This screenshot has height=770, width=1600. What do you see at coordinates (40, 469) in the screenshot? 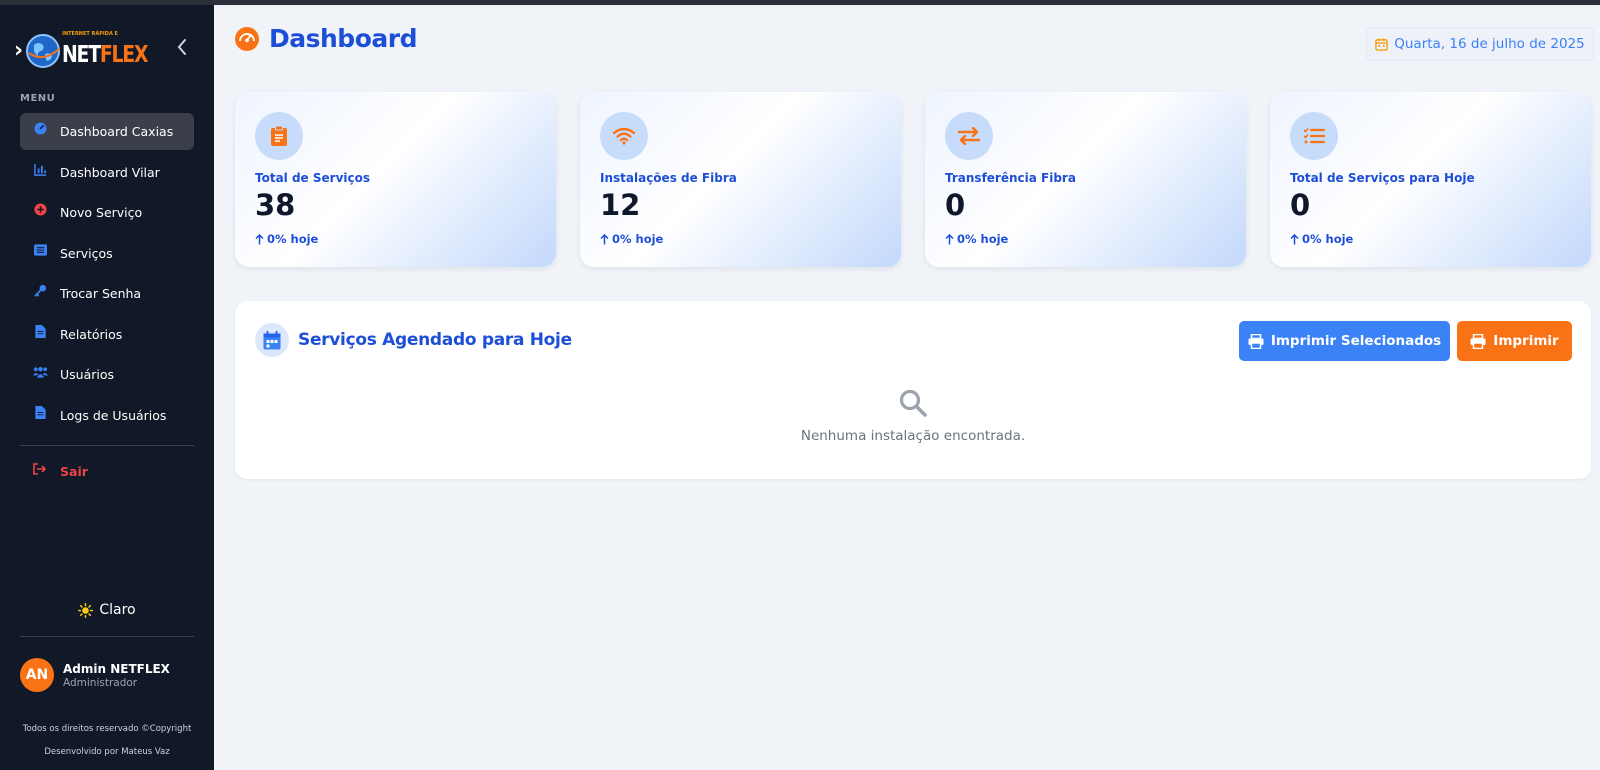
I see `logout-icon` at bounding box center [40, 469].